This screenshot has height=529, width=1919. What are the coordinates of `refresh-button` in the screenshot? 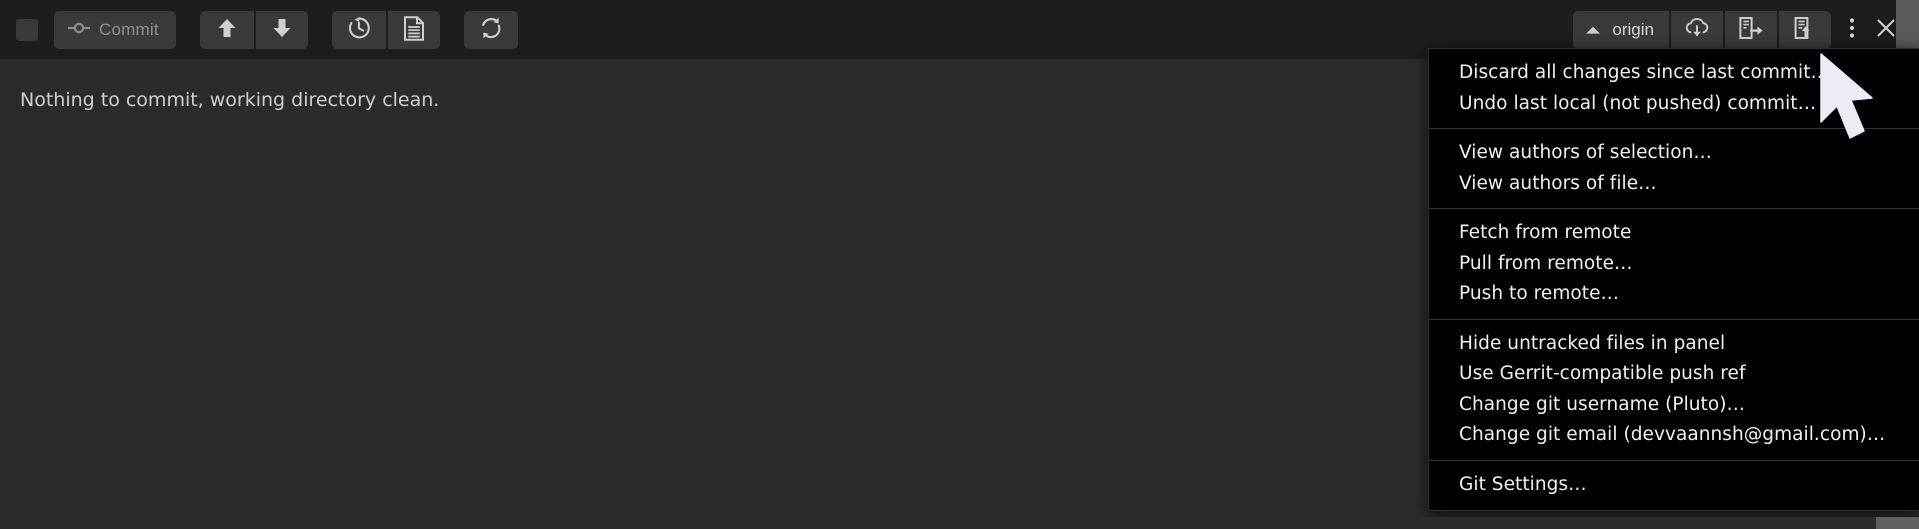 It's located at (490, 29).